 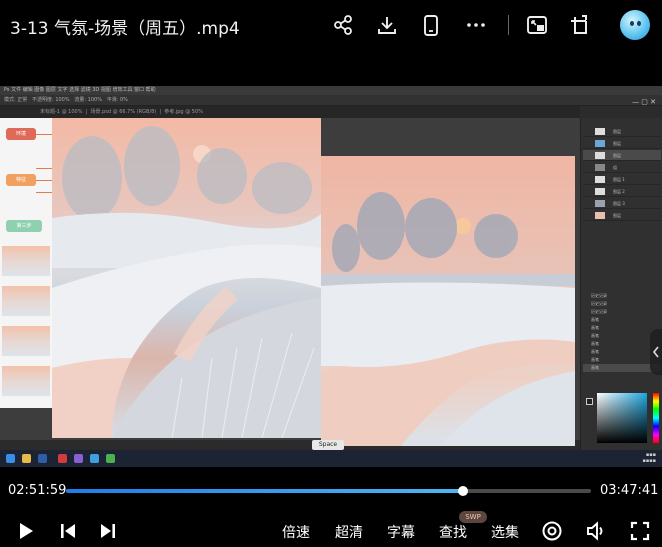 I want to click on layer-row: 图层 2, so click(x=622, y=191).